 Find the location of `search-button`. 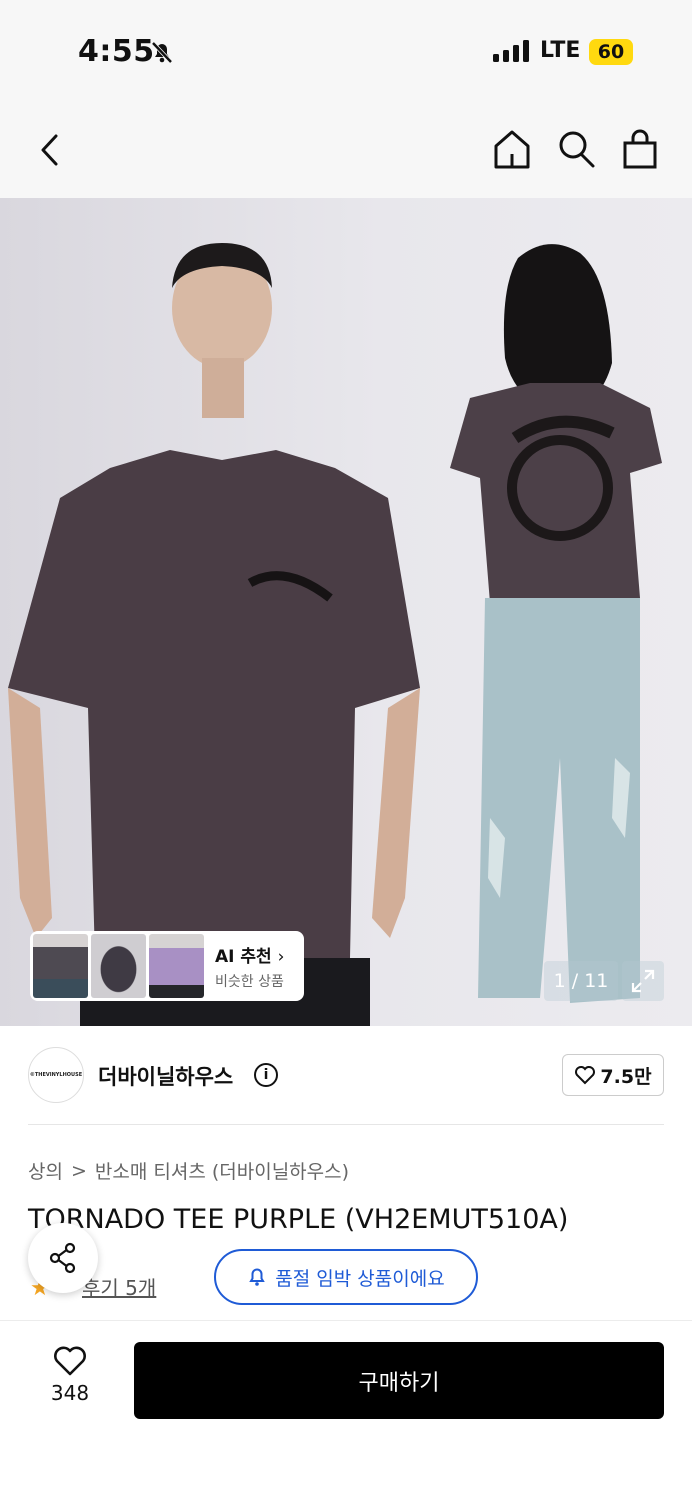

search-button is located at coordinates (576, 149).